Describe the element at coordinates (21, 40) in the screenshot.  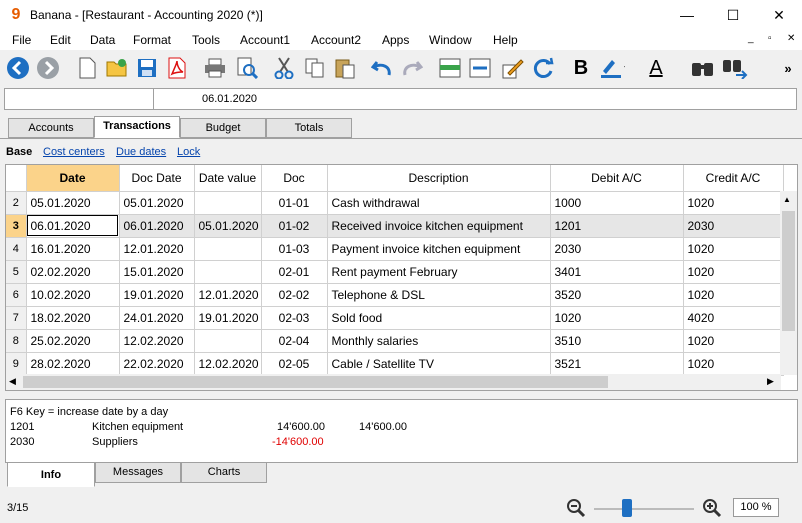
I see `menu-file: File` at that location.